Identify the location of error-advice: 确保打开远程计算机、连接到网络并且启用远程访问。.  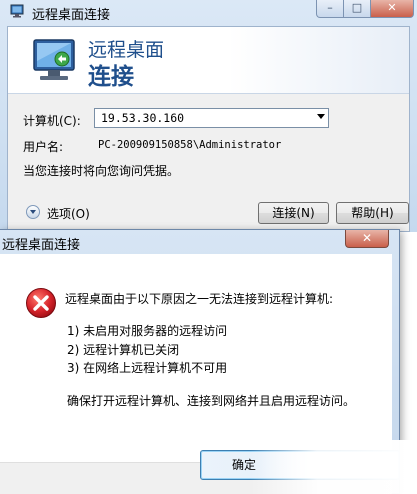
(211, 401).